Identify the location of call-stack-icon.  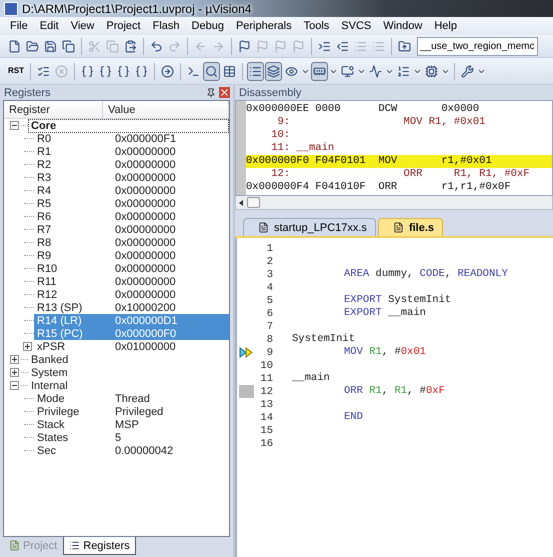
(273, 71).